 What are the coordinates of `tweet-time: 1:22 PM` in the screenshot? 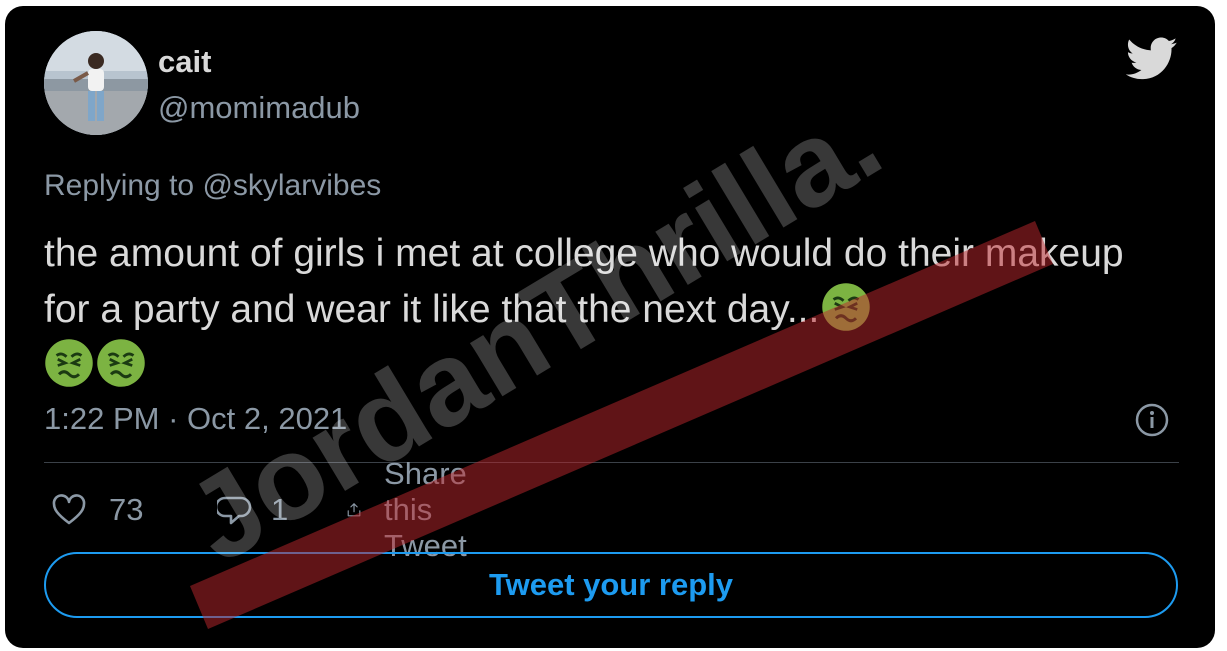 It's located at (102, 418).